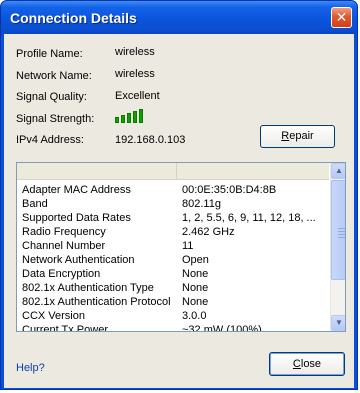 The image size is (360, 393). I want to click on ipv4-address-label: IPv4 Address:, so click(50, 140).